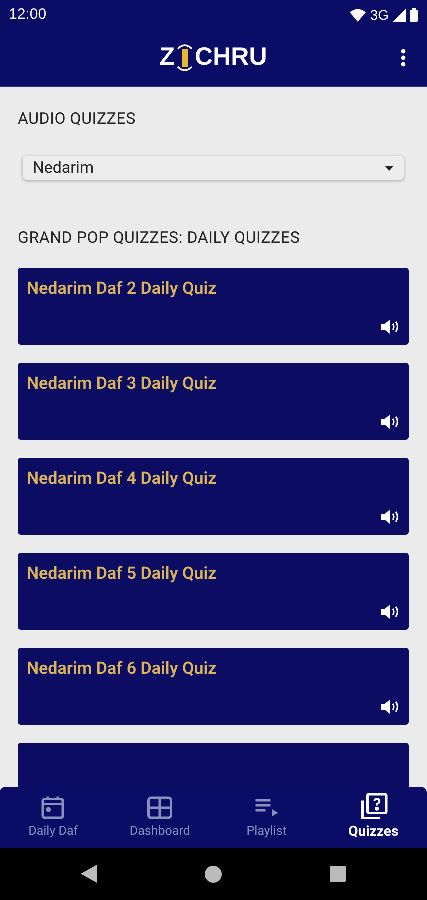  Describe the element at coordinates (160, 238) in the screenshot. I see `section-heading: GRAND POP QUIZZES: DAILY QUIZZES` at that location.